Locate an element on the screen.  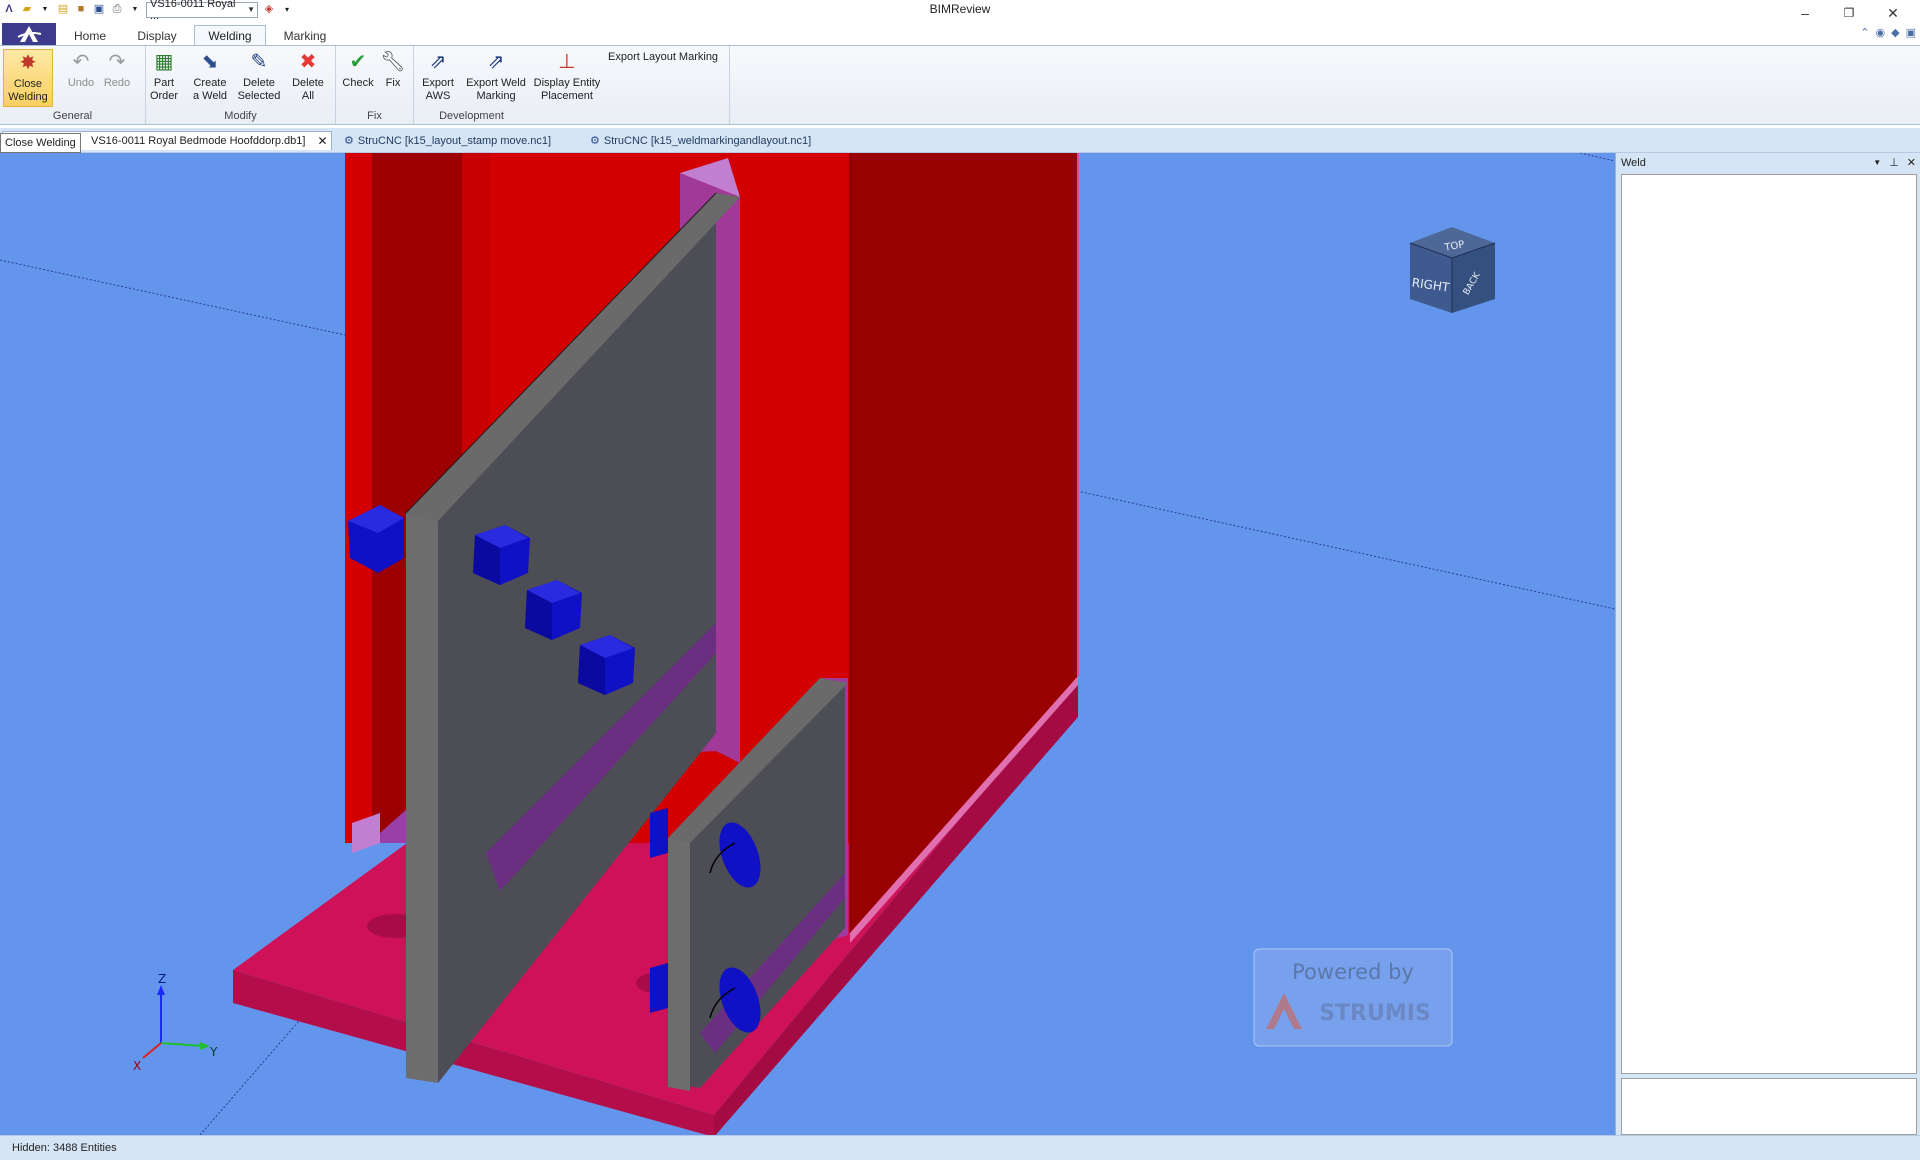
tab-marking: Marking is located at coordinates (305, 35).